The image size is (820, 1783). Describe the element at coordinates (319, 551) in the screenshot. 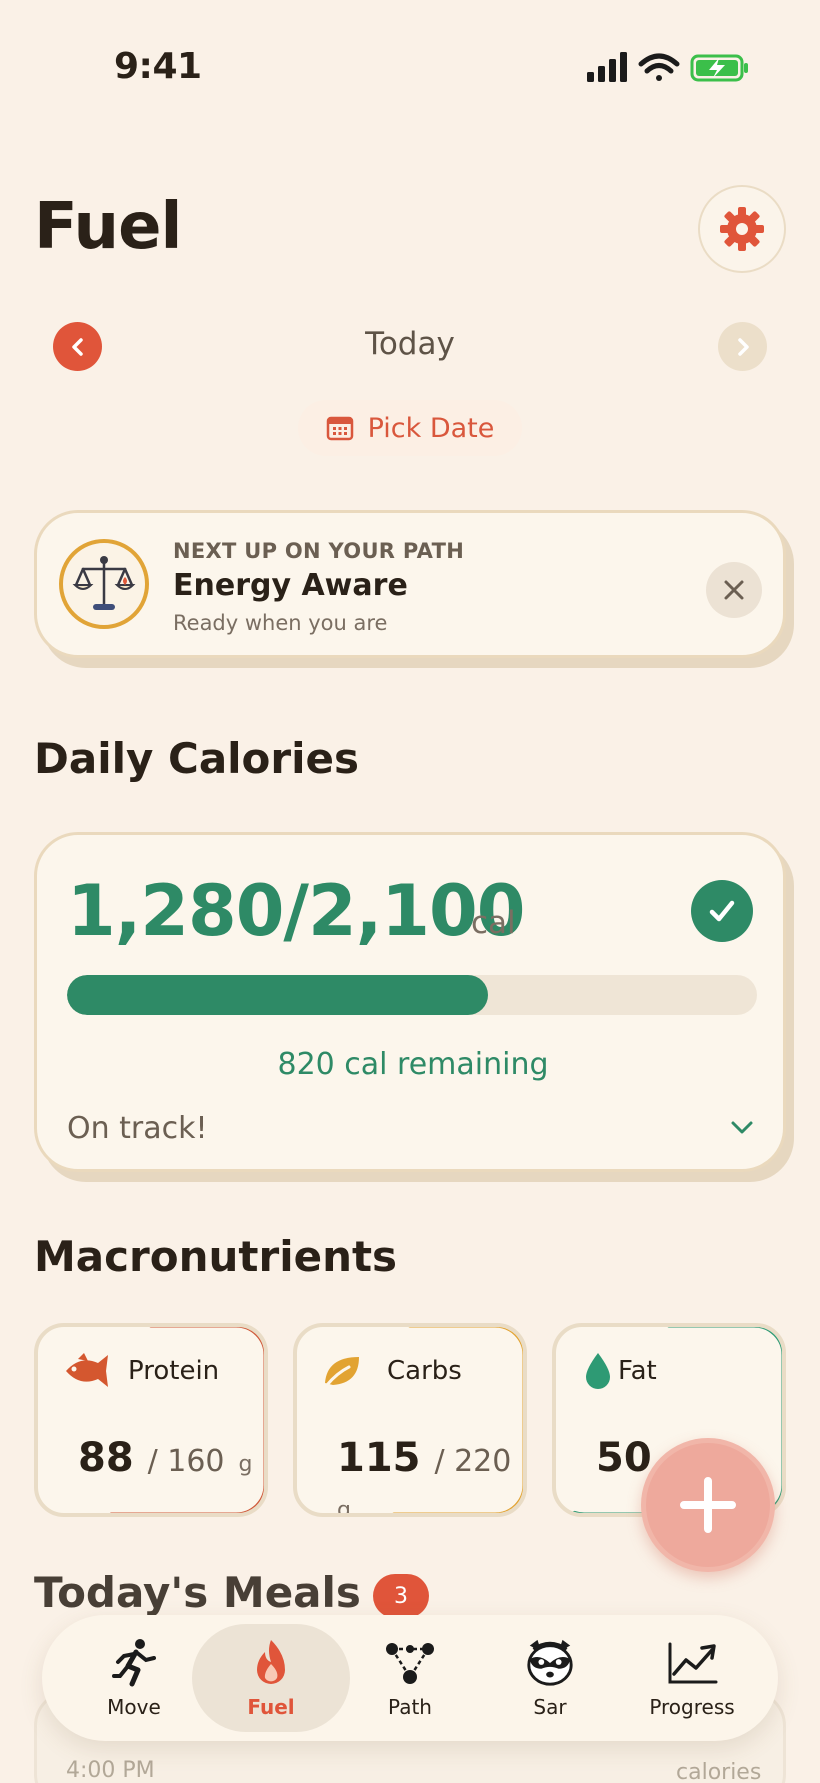

I see `path-eyebrow: NEXT UP ON YOUR PATH` at that location.